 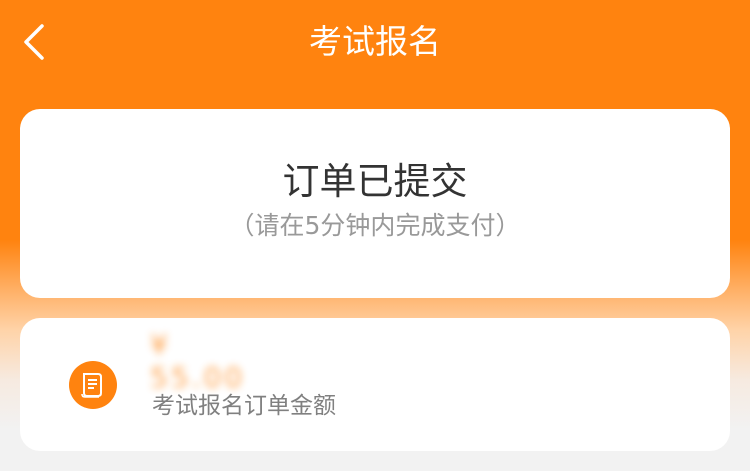 I want to click on payment-deadline-note: （请在5分钟内完成支付）, so click(x=375, y=225).